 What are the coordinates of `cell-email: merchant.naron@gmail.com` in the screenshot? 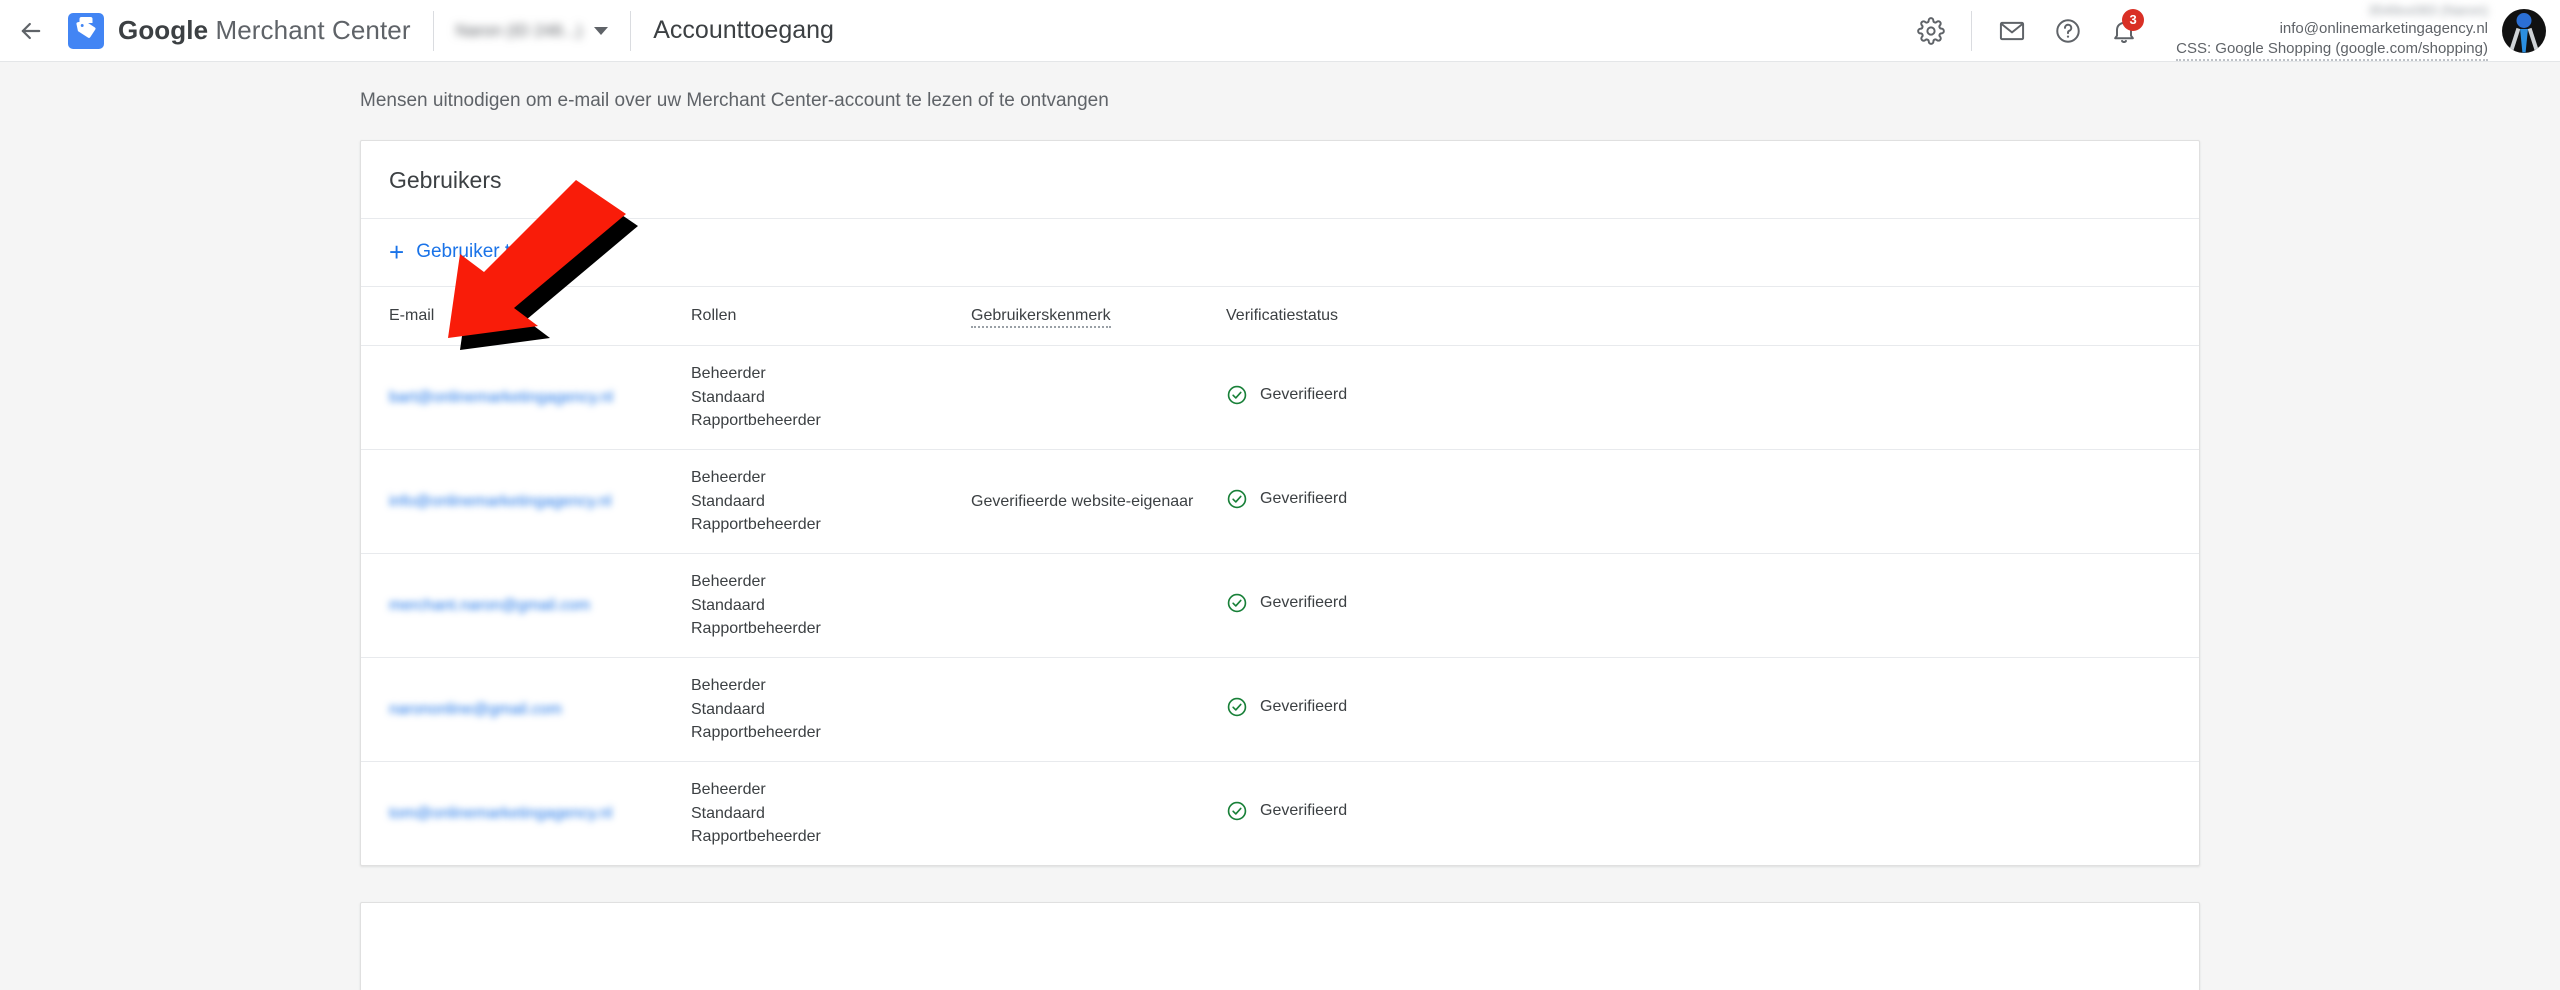 It's located at (526, 606).